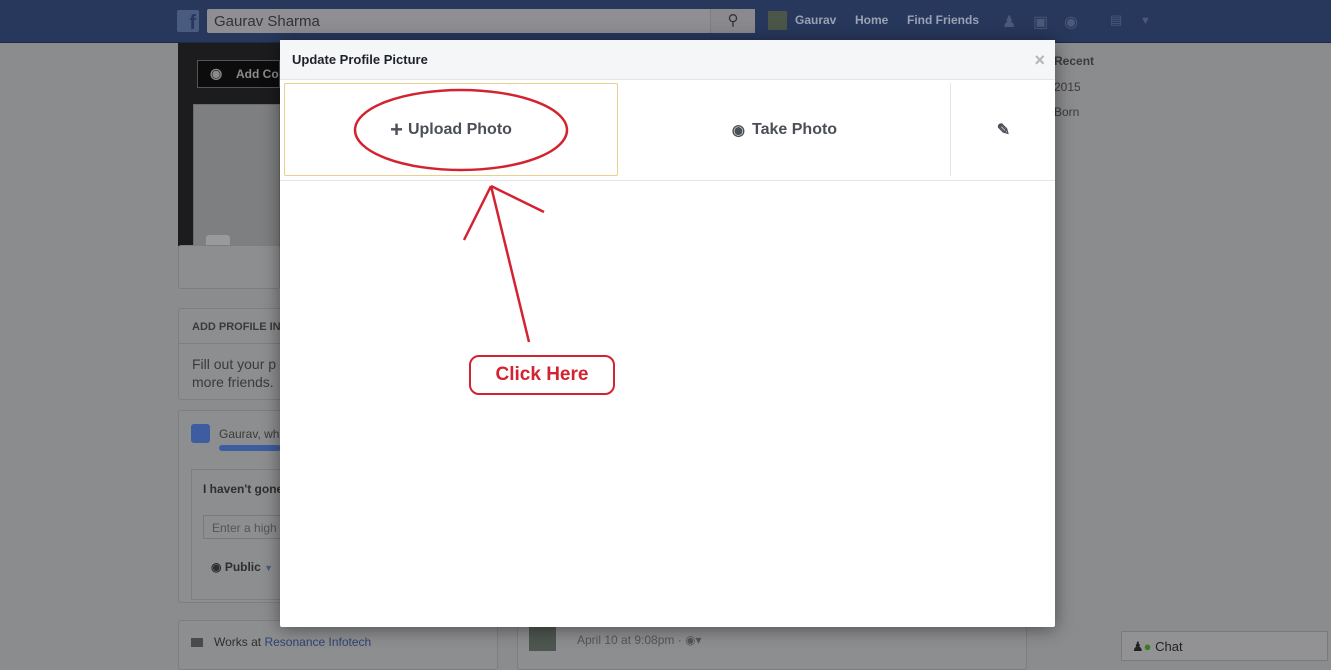 Image resolution: width=1331 pixels, height=670 pixels. Describe the element at coordinates (481, 21) in the screenshot. I see `search-input: Gaurav Sharma` at that location.